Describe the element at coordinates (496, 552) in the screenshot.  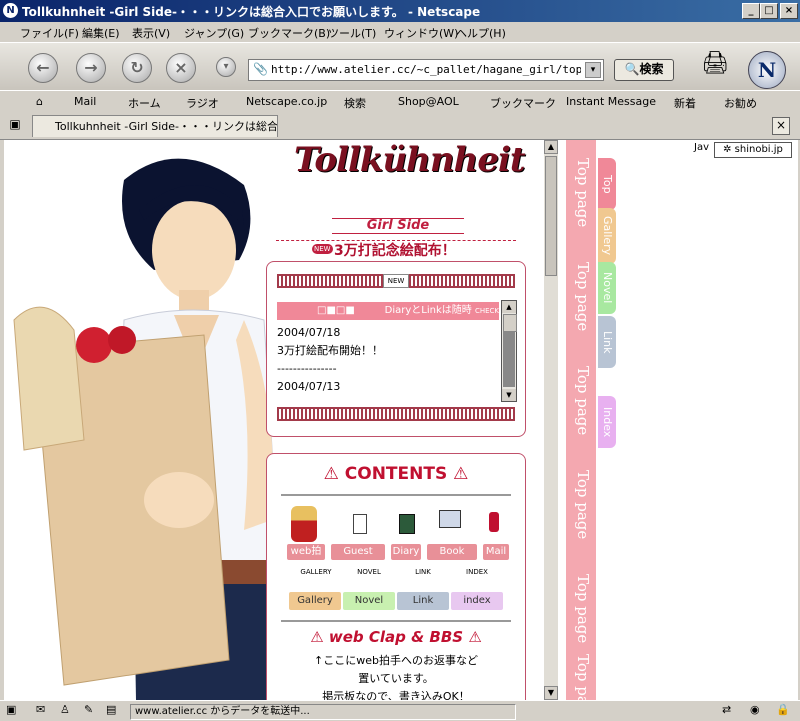
I see `menu-mail-button: Mail` at that location.